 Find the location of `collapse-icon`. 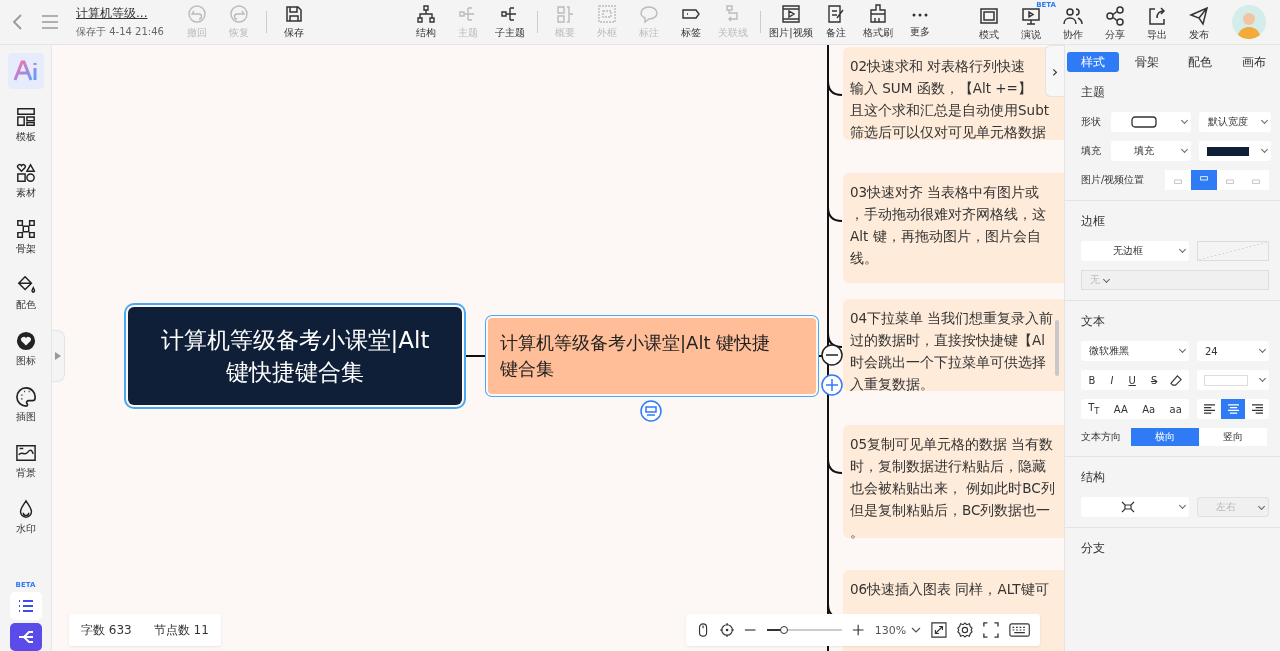

collapse-icon is located at coordinates (832, 355).